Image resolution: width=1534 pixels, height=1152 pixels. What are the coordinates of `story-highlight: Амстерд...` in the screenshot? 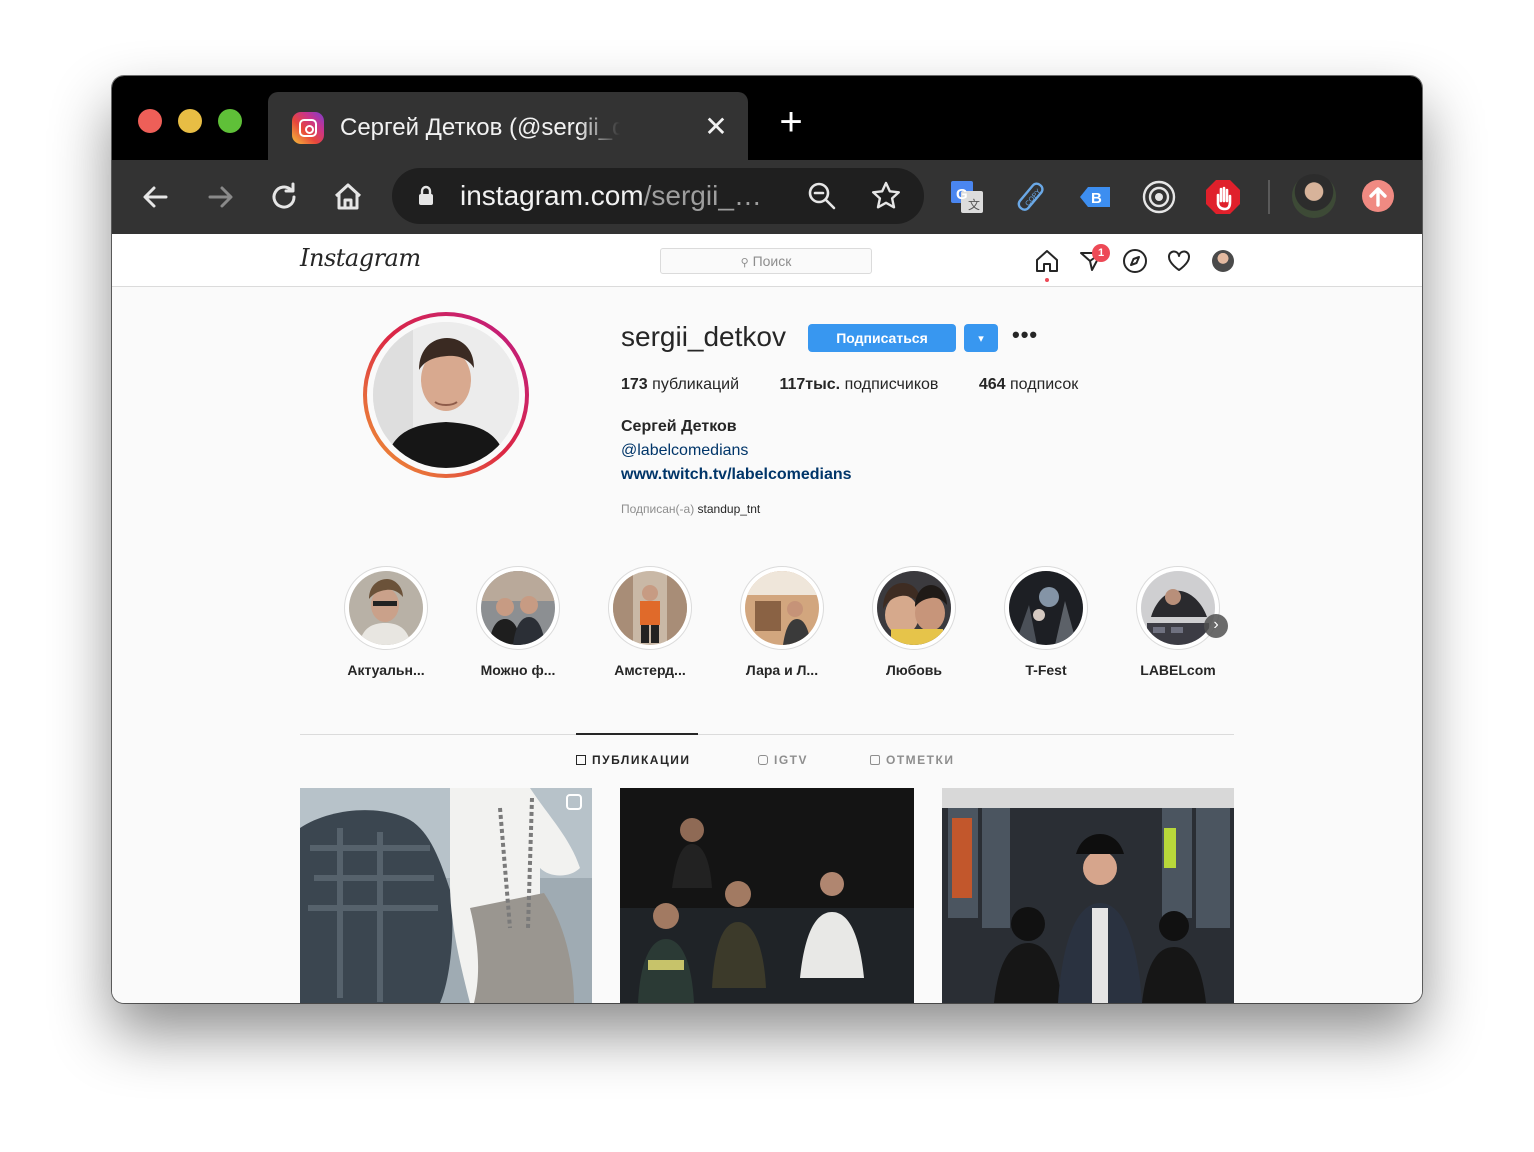 It's located at (650, 626).